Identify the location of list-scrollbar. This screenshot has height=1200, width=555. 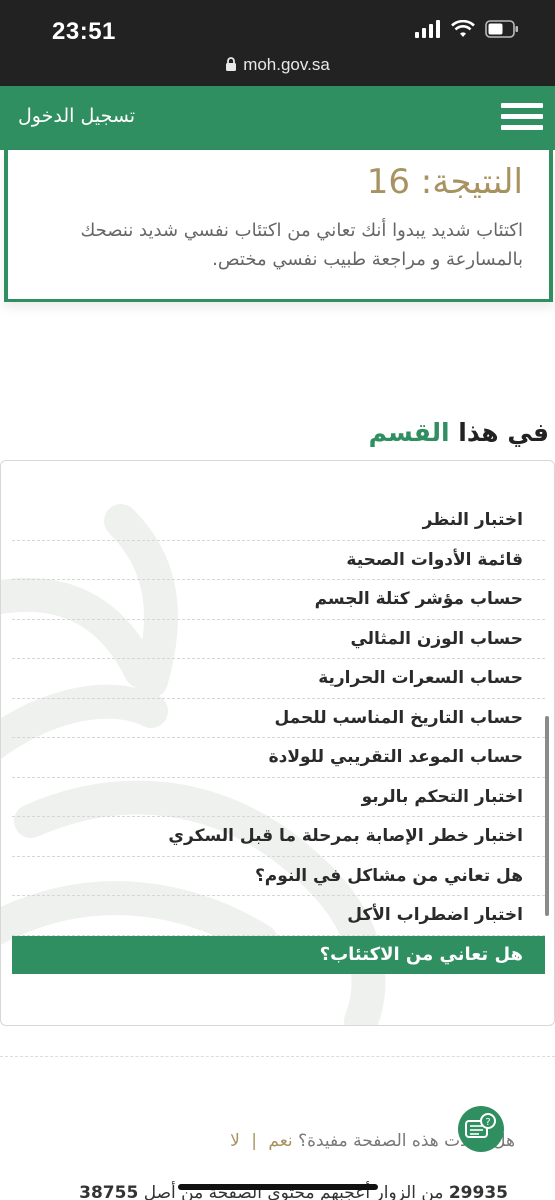
(547, 816).